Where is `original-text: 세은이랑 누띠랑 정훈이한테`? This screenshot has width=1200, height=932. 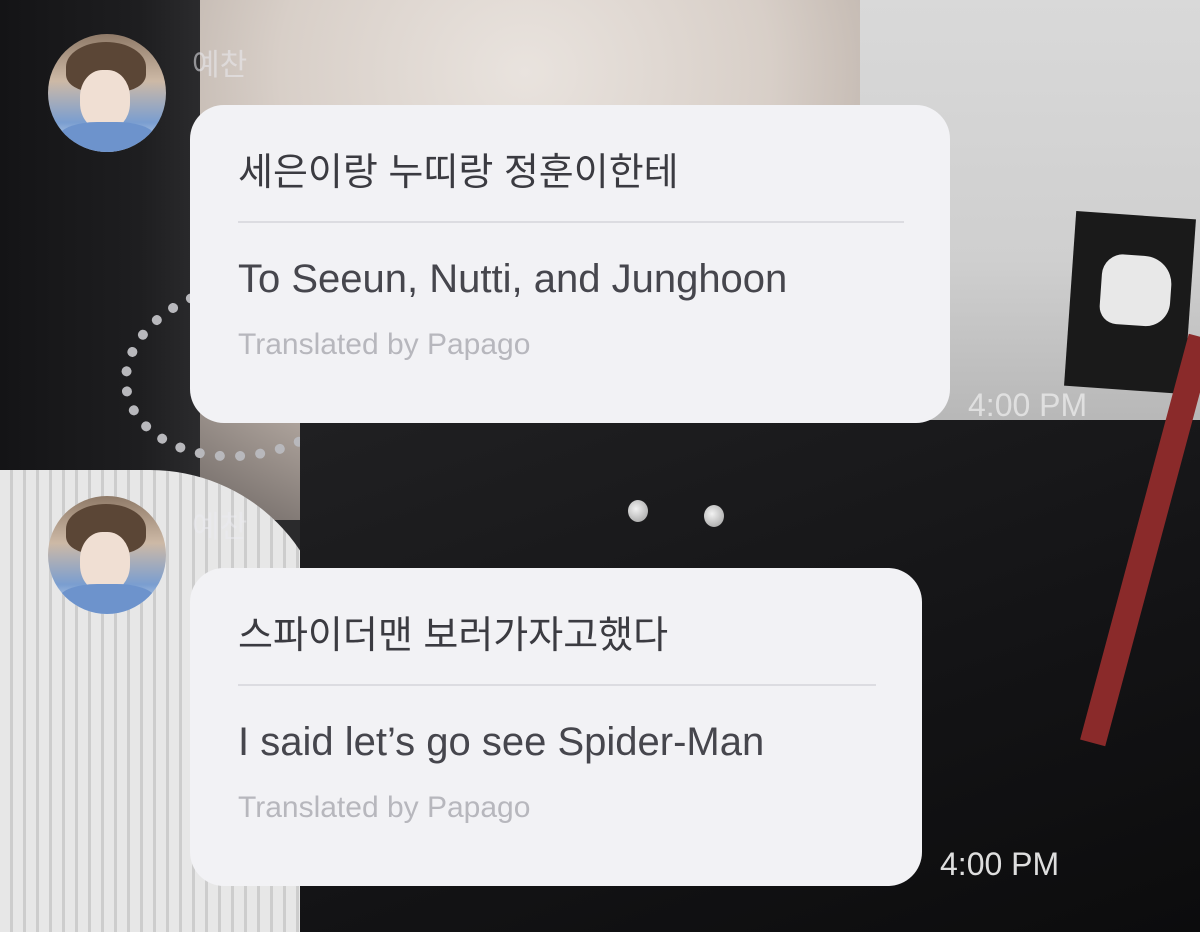
original-text: 세은이랑 누띠랑 정훈이한테 is located at coordinates (458, 173).